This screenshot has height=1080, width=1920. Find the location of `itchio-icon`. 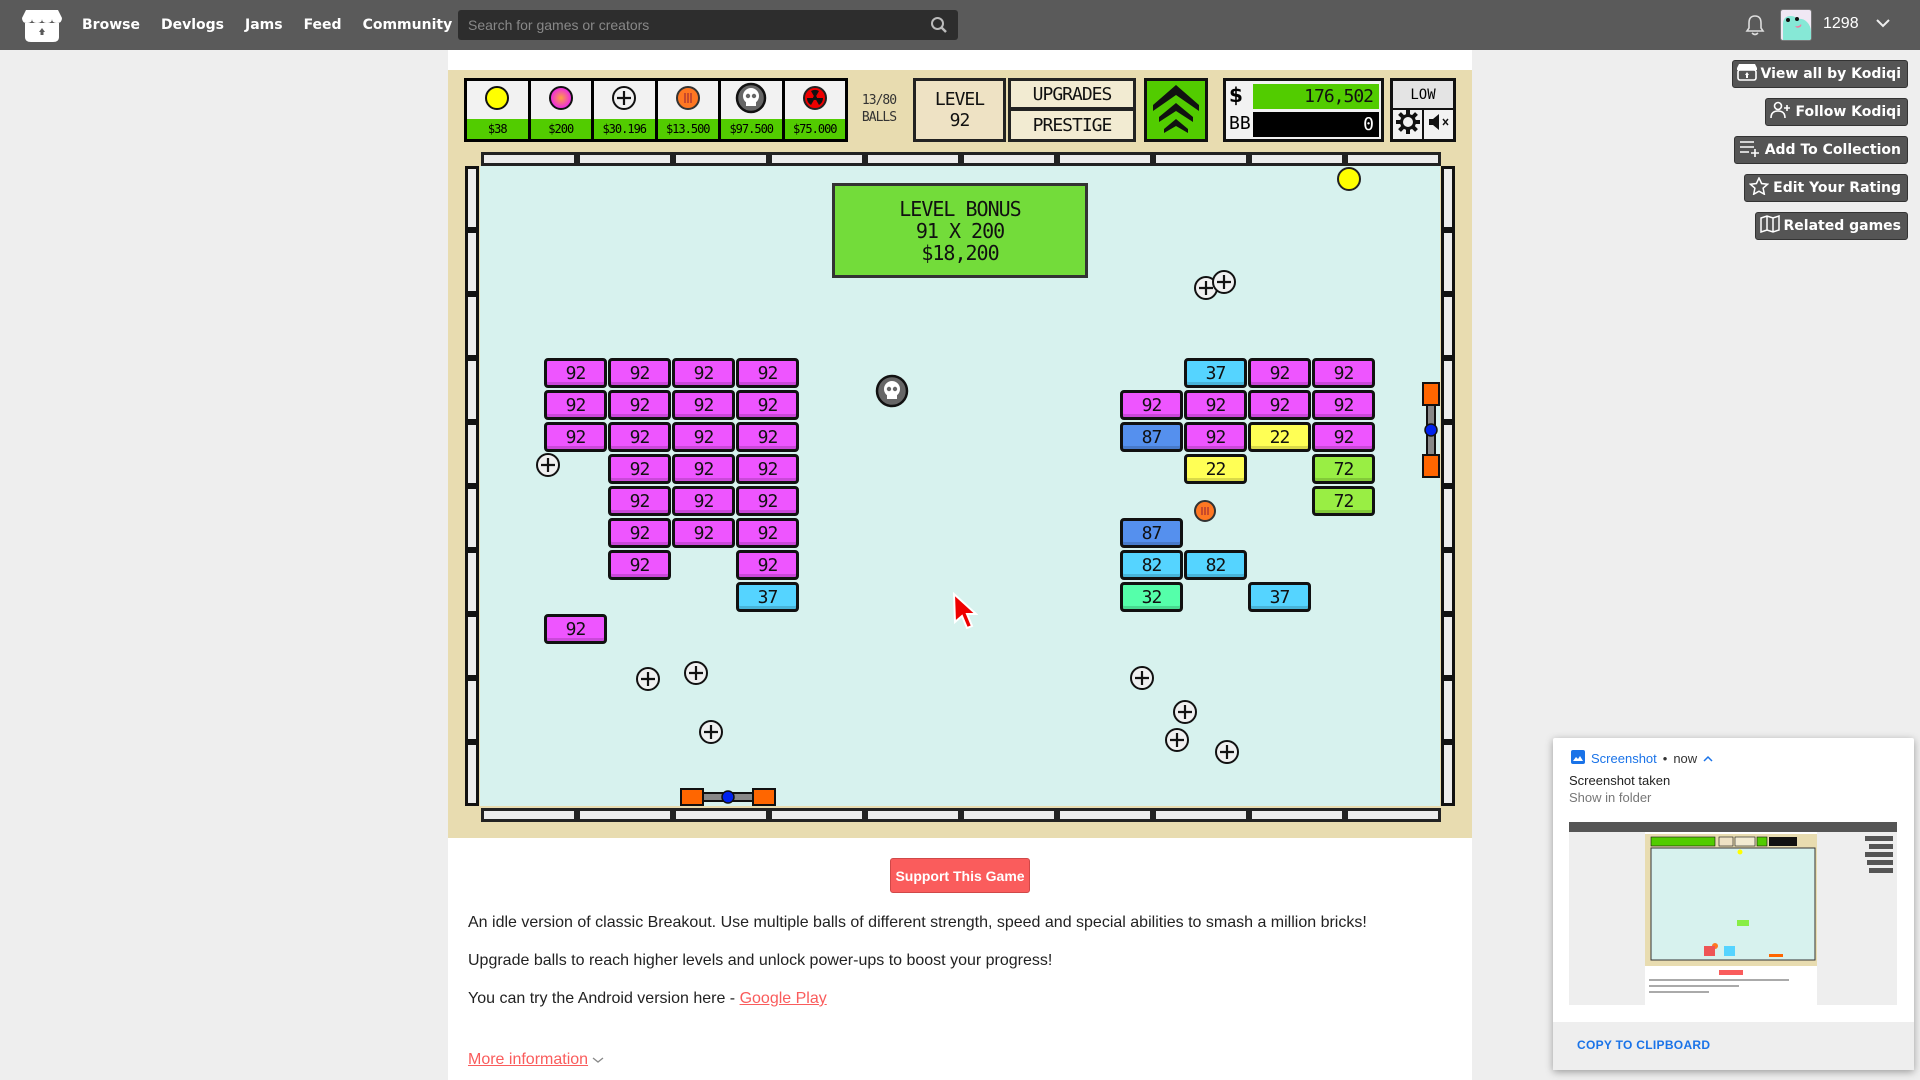

itchio-icon is located at coordinates (1746, 74).